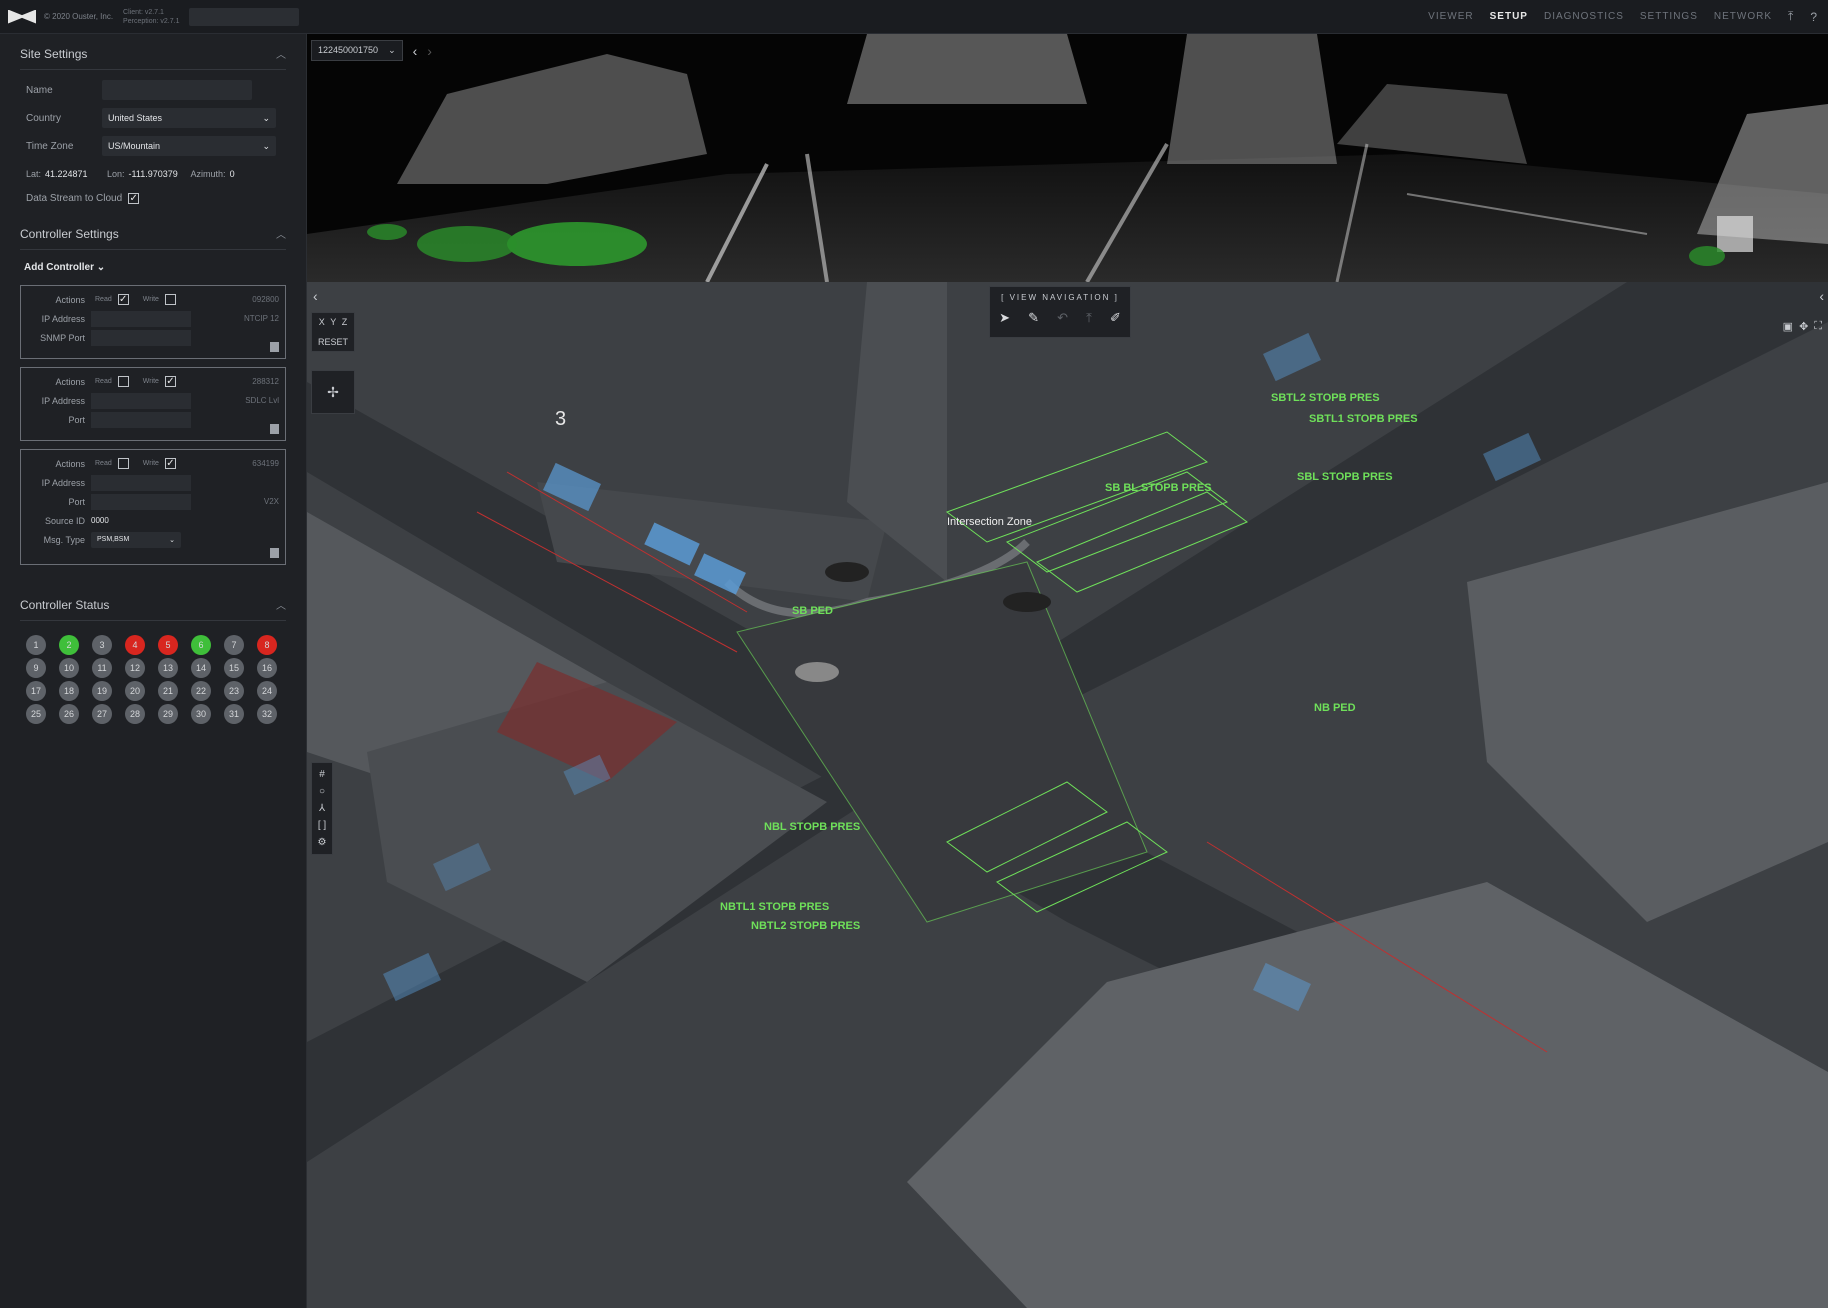 This screenshot has width=1828, height=1308. What do you see at coordinates (1584, 16) in the screenshot?
I see `nav-diagnostics: DIAGNOSTICS` at bounding box center [1584, 16].